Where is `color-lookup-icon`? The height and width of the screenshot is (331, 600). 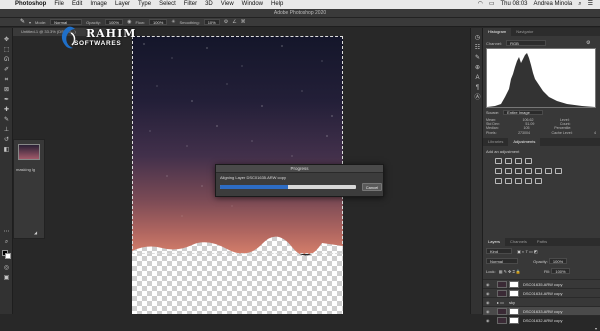
color-lookup-icon is located at coordinates (558, 171).